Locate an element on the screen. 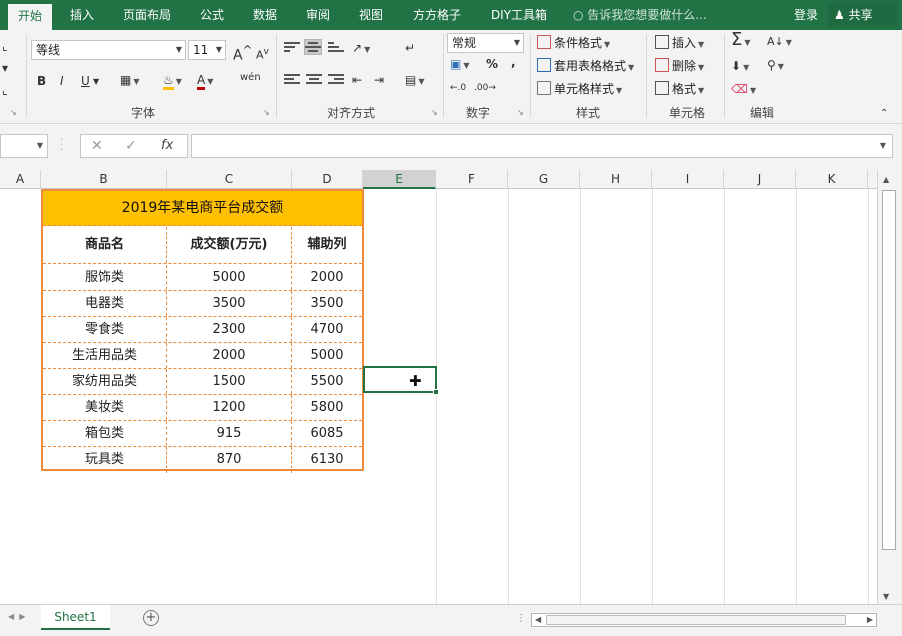  font-color-icon: A ▼ is located at coordinates (205, 81).